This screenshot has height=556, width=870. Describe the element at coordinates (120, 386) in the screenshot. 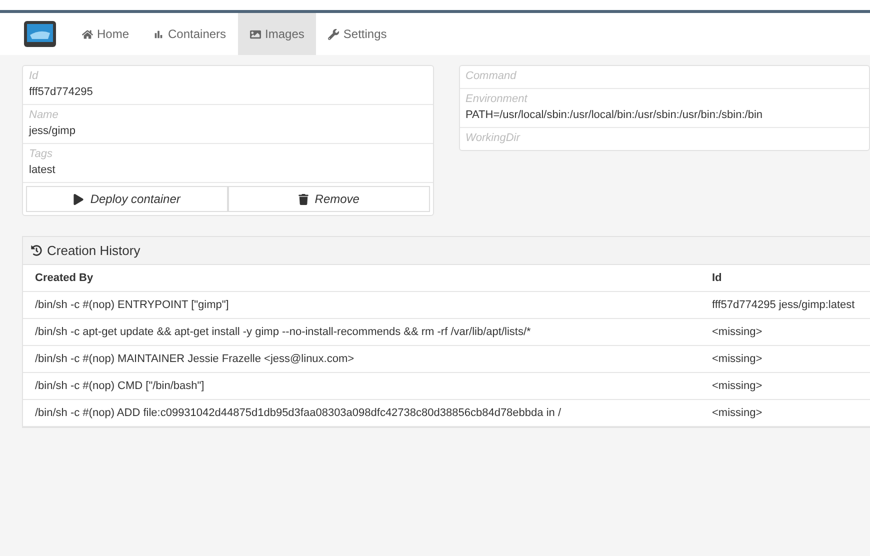

I see `table-cell-text: /bin/sh -c #(nop) CMD ["/bin/bash"]` at that location.